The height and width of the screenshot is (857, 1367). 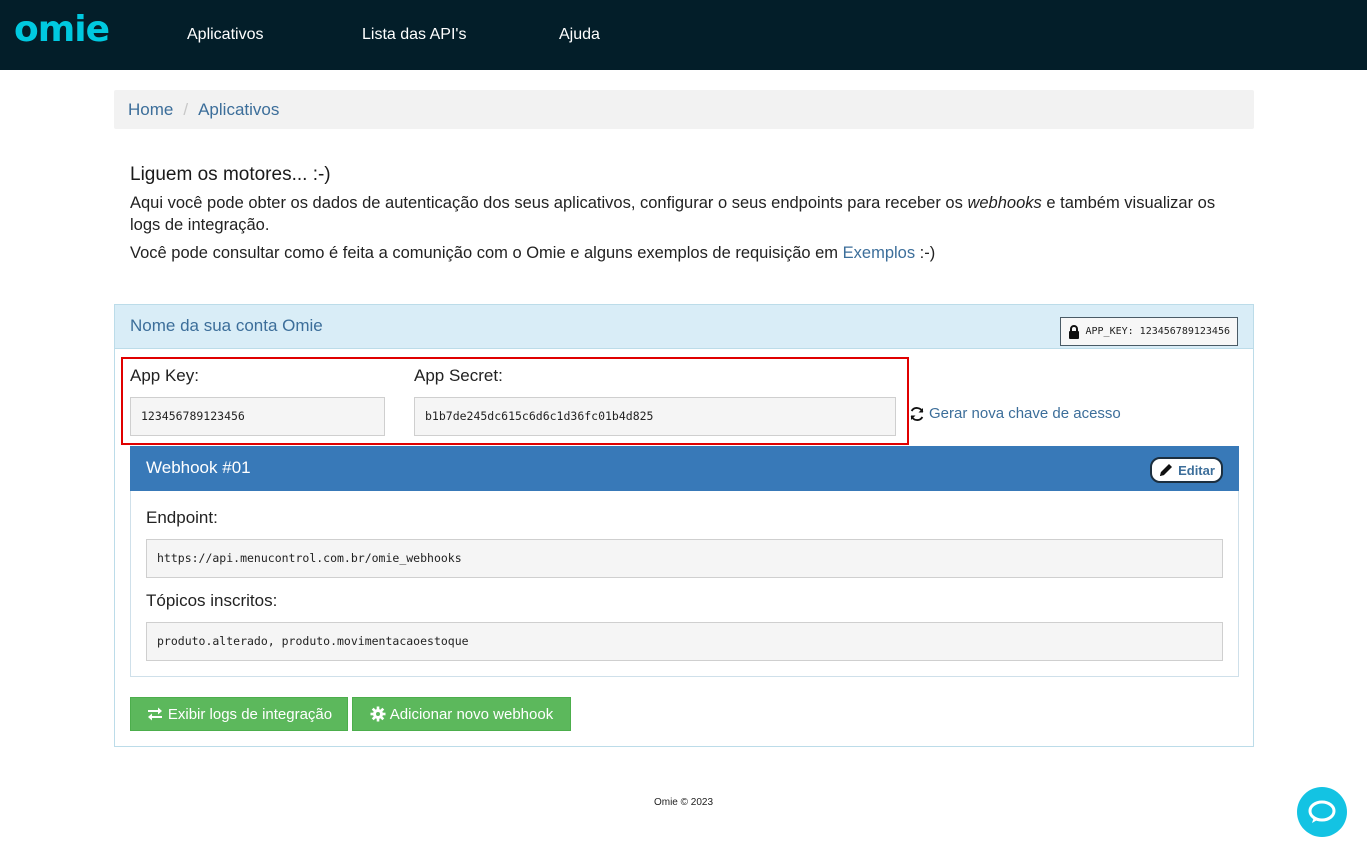 I want to click on add-webhook-label: Adicionar novo webhook, so click(x=471, y=714).